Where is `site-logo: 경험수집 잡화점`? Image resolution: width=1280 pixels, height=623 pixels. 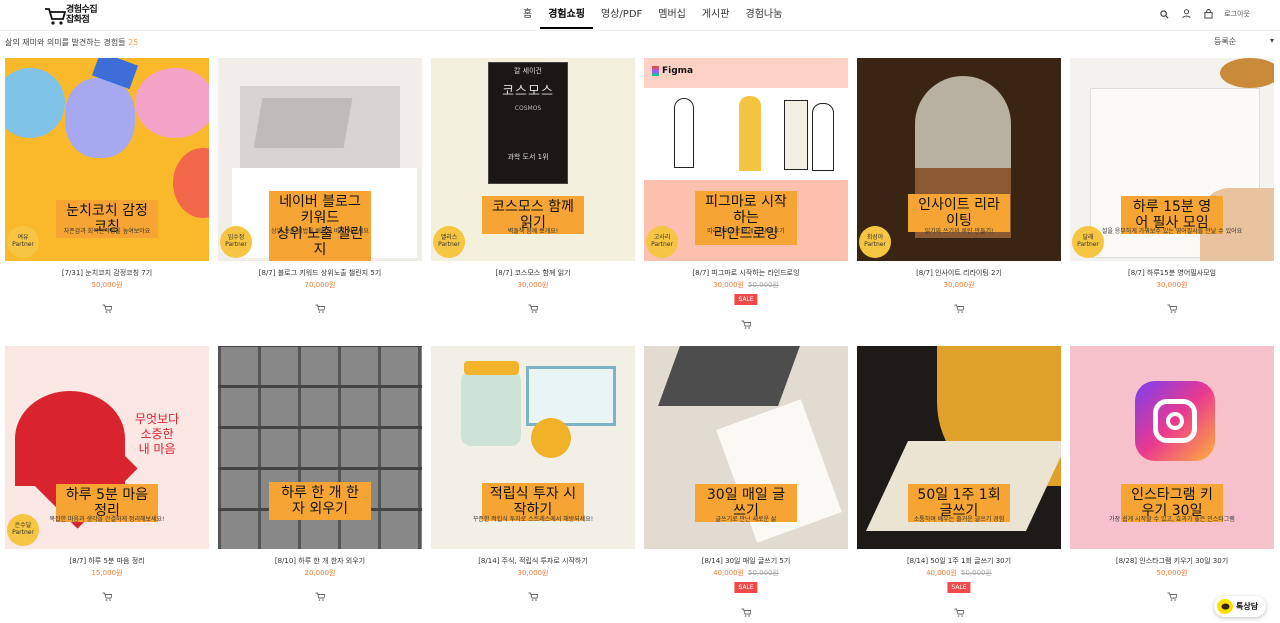
site-logo: 경험수집 잡화점 is located at coordinates (79, 16).